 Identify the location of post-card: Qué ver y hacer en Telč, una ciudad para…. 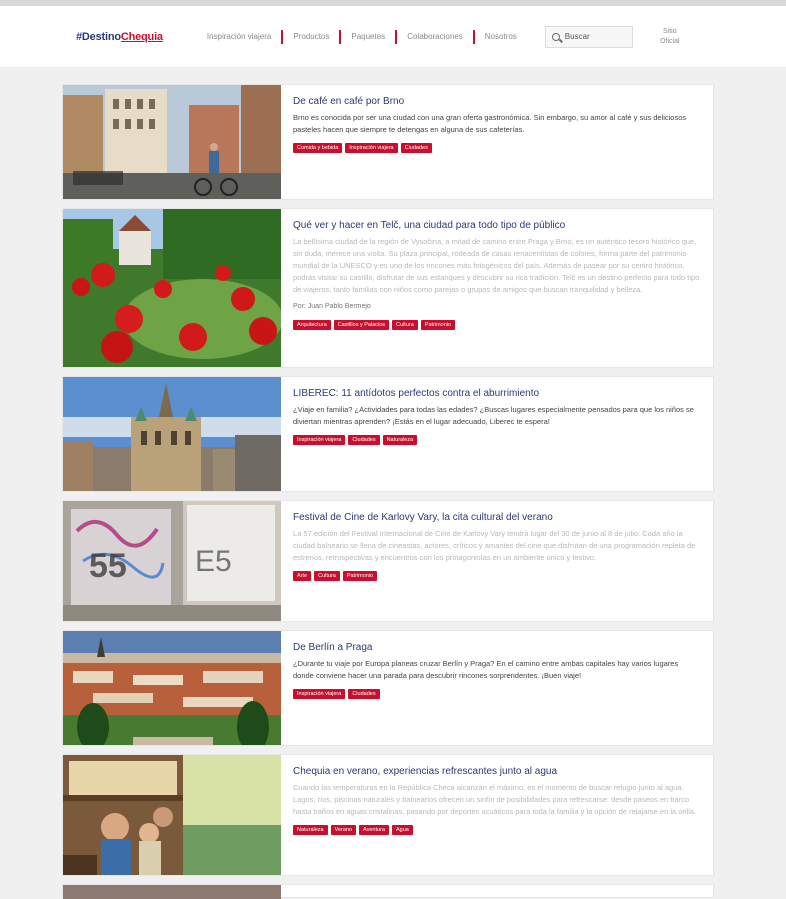
(388, 288).